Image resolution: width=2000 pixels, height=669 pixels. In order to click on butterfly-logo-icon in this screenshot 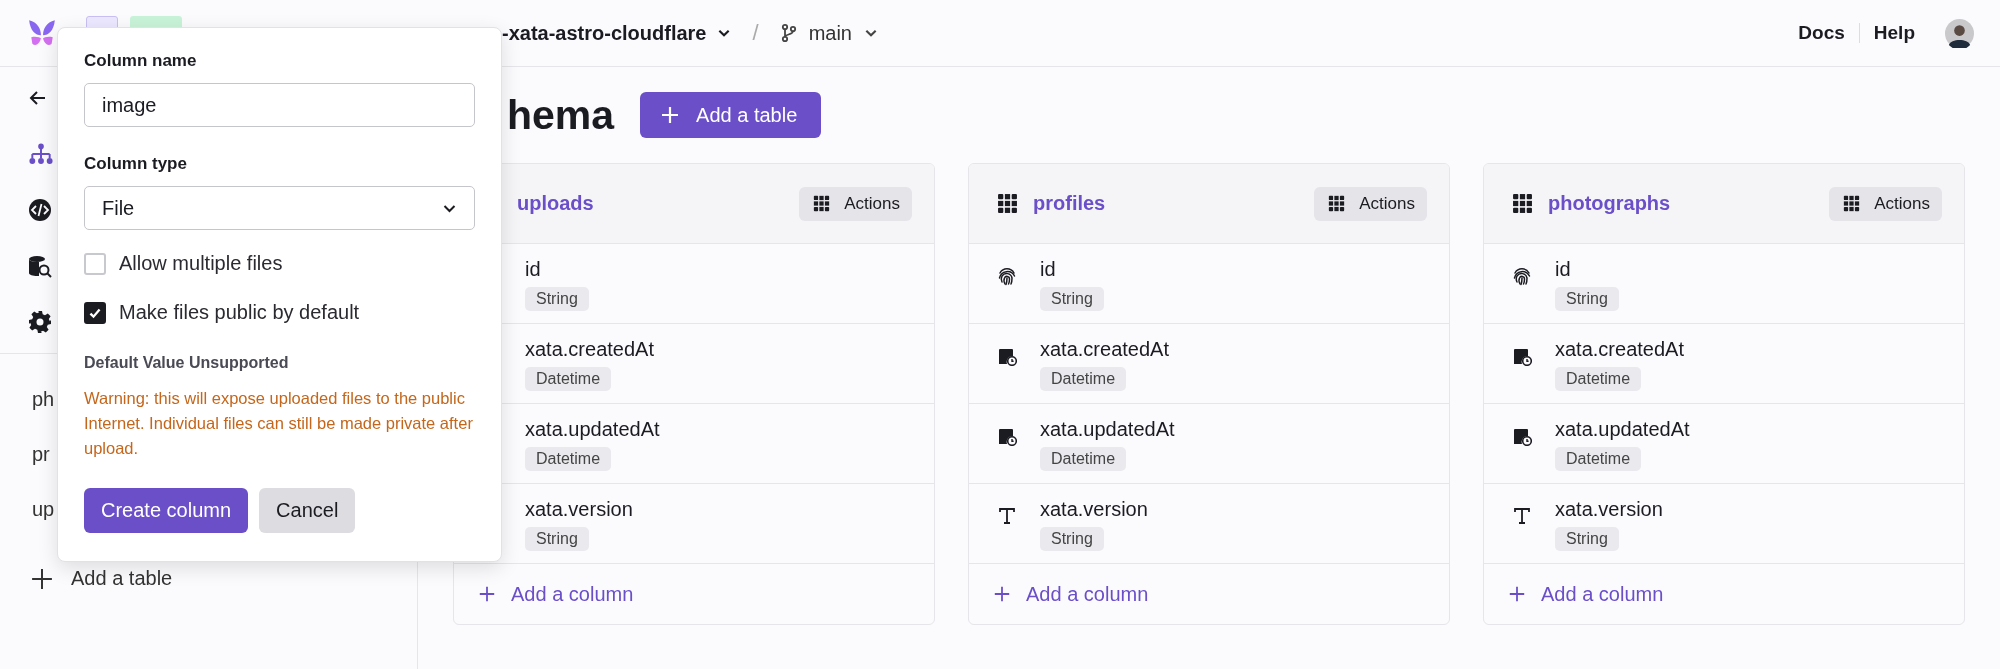, I will do `click(42, 33)`.